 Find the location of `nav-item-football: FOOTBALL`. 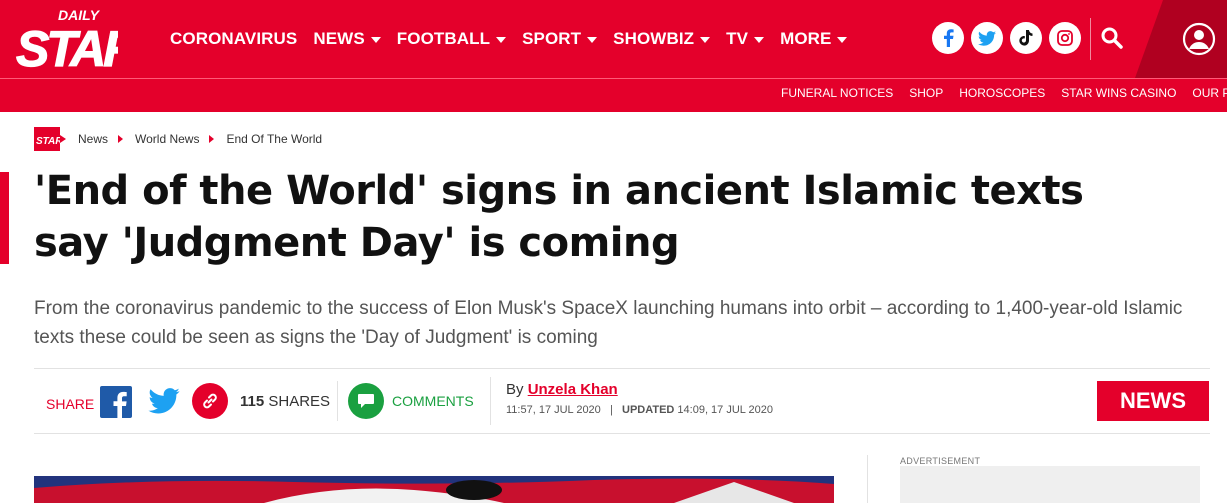

nav-item-football: FOOTBALL is located at coordinates (451, 39).